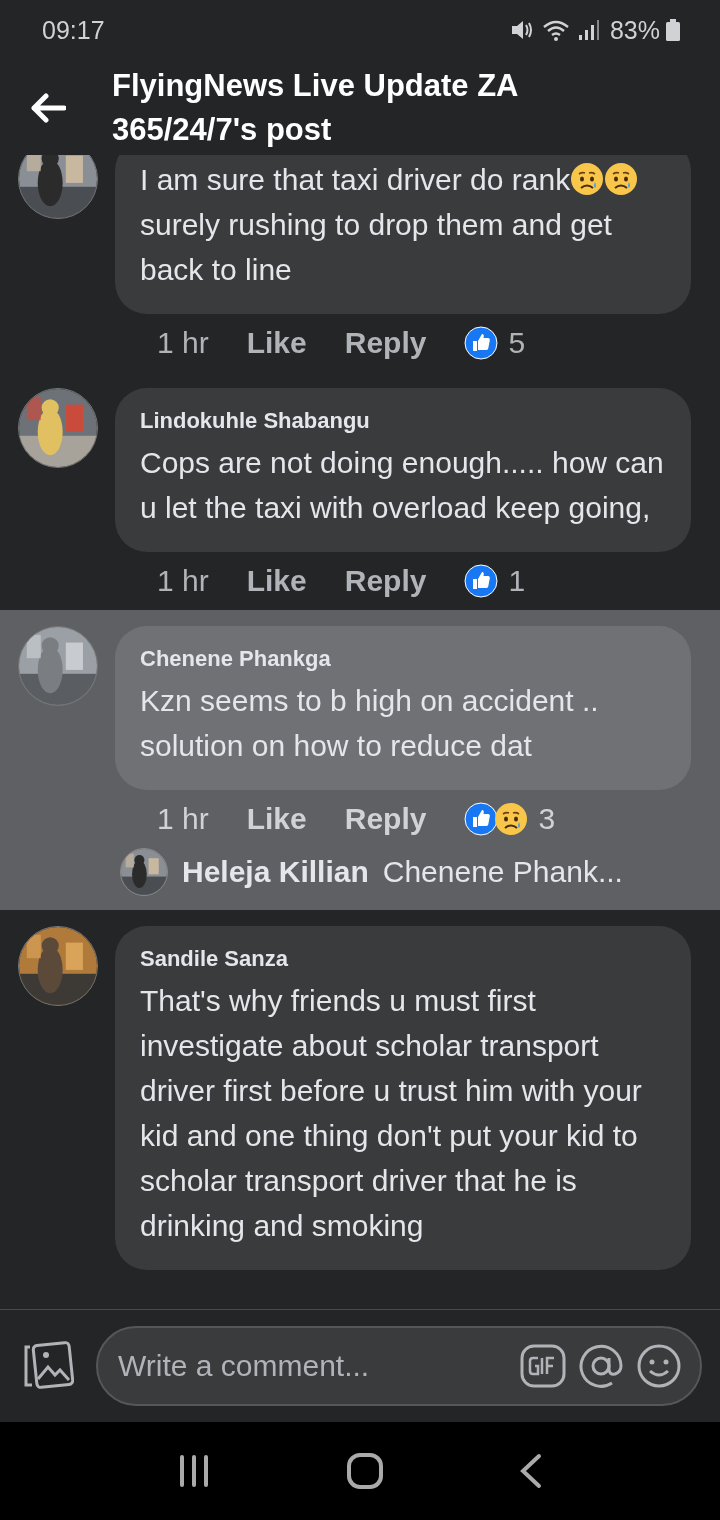  What do you see at coordinates (673, 30) in the screenshot?
I see `battery-icon` at bounding box center [673, 30].